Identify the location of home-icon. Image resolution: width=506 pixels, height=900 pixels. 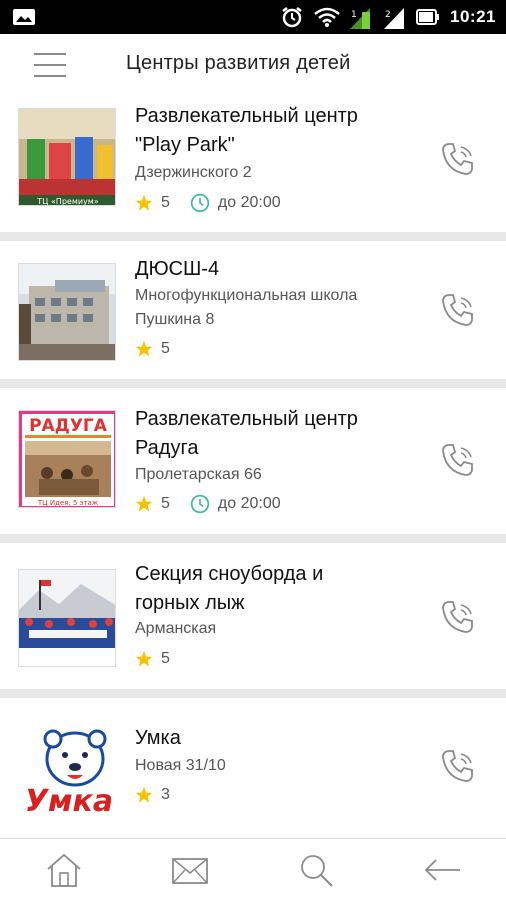
(64, 870).